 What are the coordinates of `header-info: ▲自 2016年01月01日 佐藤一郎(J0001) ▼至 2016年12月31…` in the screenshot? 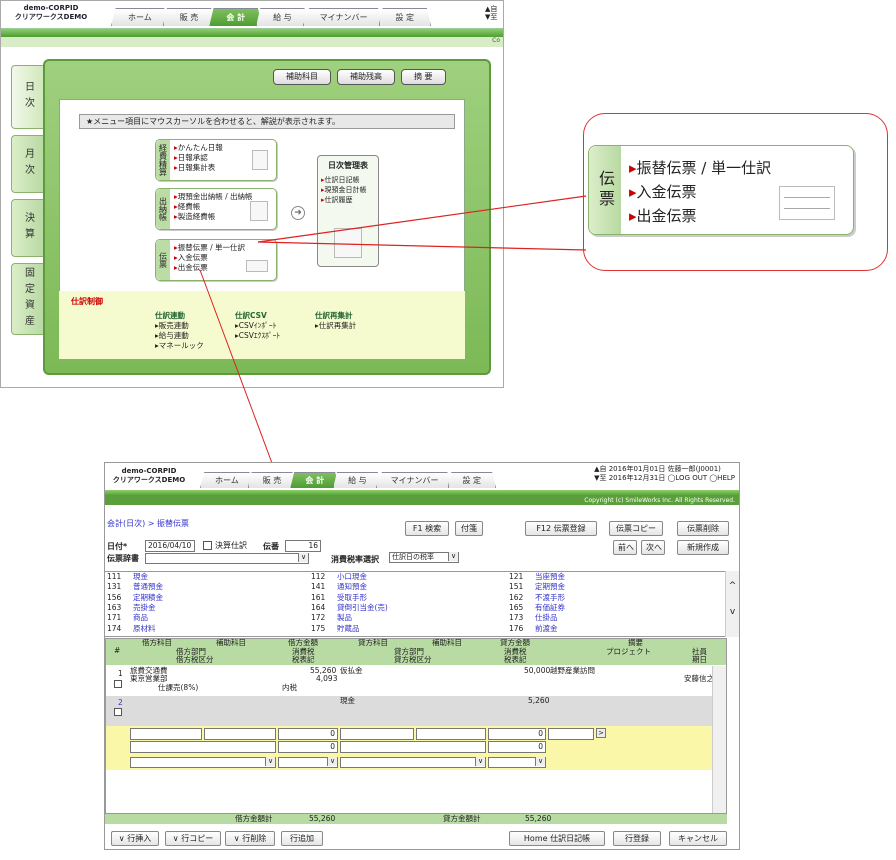 It's located at (664, 474).